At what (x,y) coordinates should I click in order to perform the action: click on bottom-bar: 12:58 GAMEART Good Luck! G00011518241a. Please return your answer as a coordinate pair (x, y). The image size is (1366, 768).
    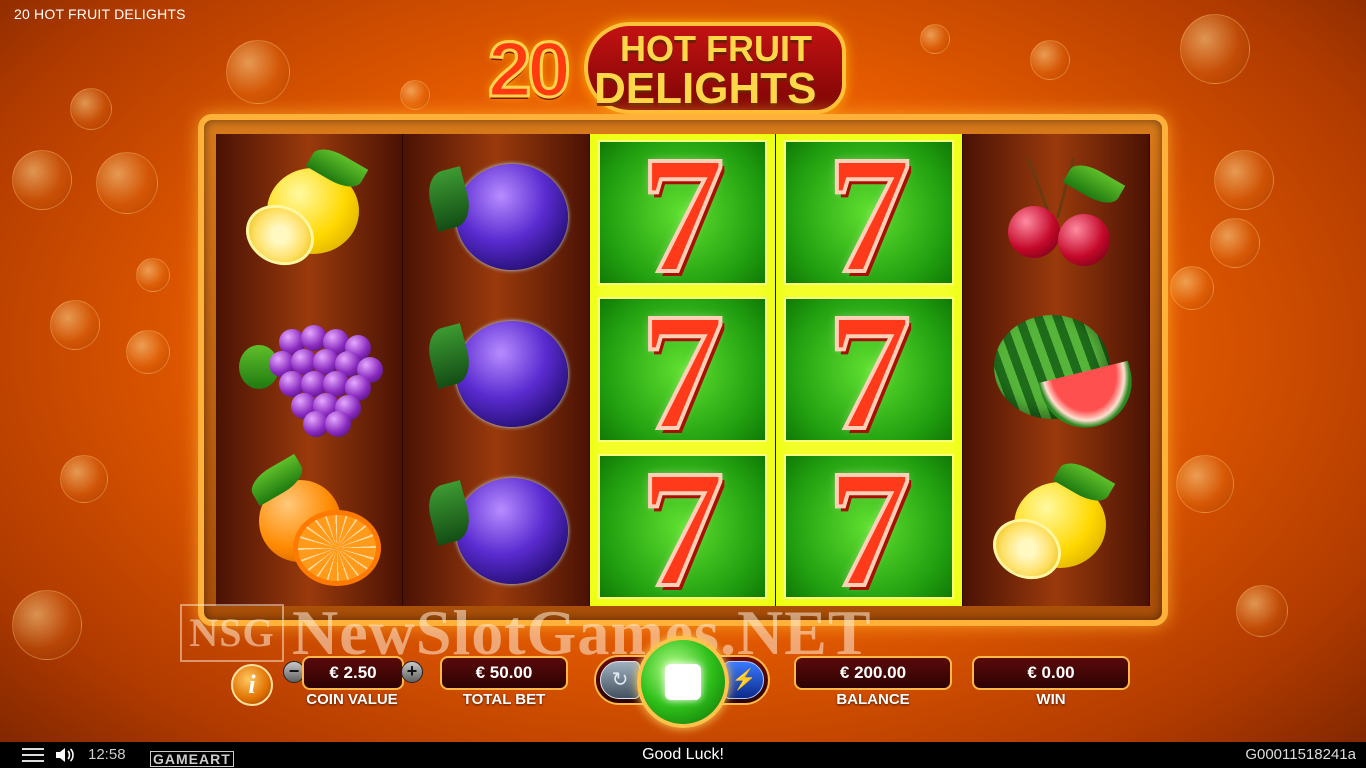
    Looking at the image, I should click on (683, 755).